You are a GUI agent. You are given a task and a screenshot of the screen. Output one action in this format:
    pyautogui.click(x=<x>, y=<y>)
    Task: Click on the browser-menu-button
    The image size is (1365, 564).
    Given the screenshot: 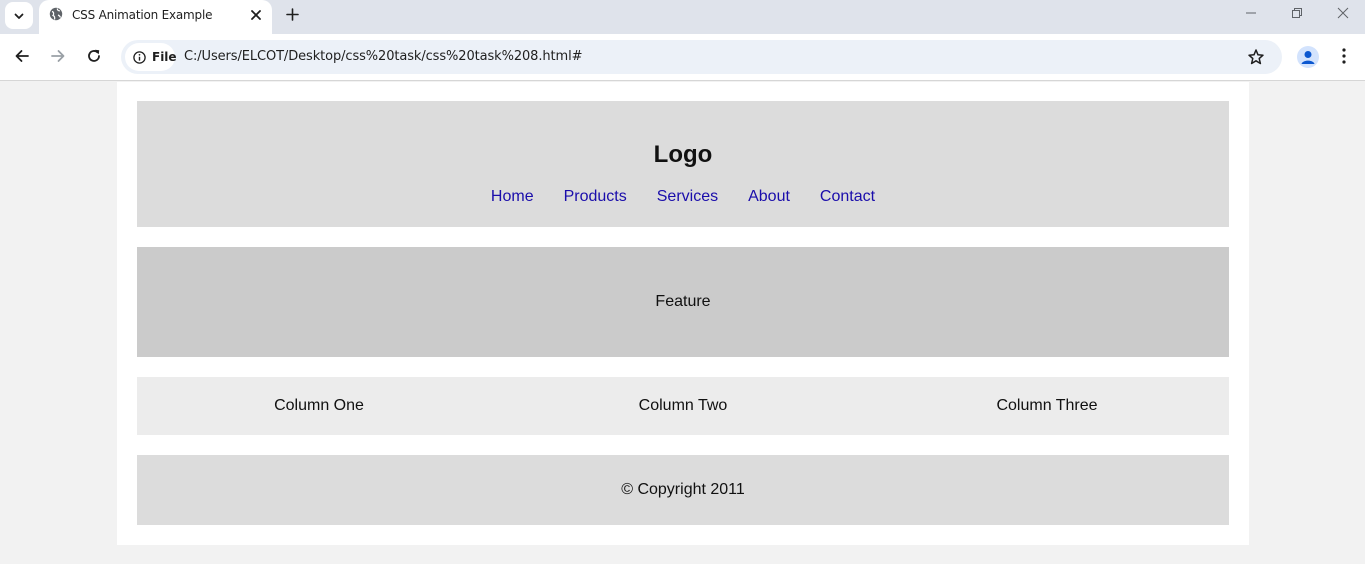 What is the action you would take?
    pyautogui.click(x=1344, y=56)
    